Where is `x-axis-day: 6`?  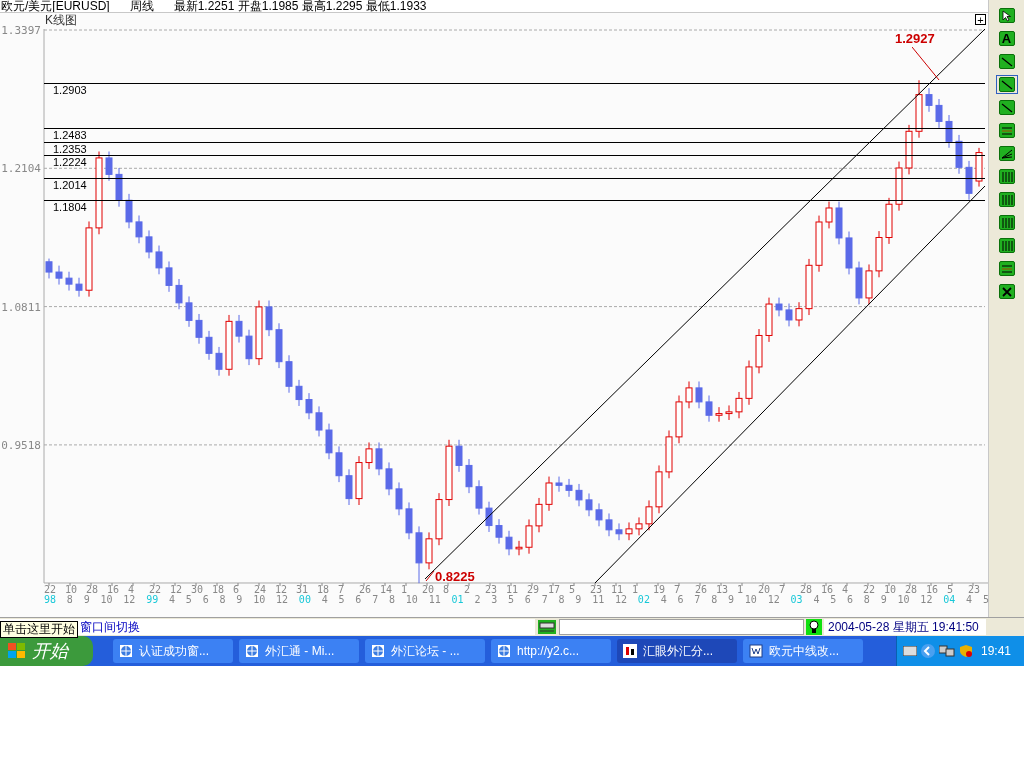
x-axis-day: 6 is located at coordinates (243, 590).